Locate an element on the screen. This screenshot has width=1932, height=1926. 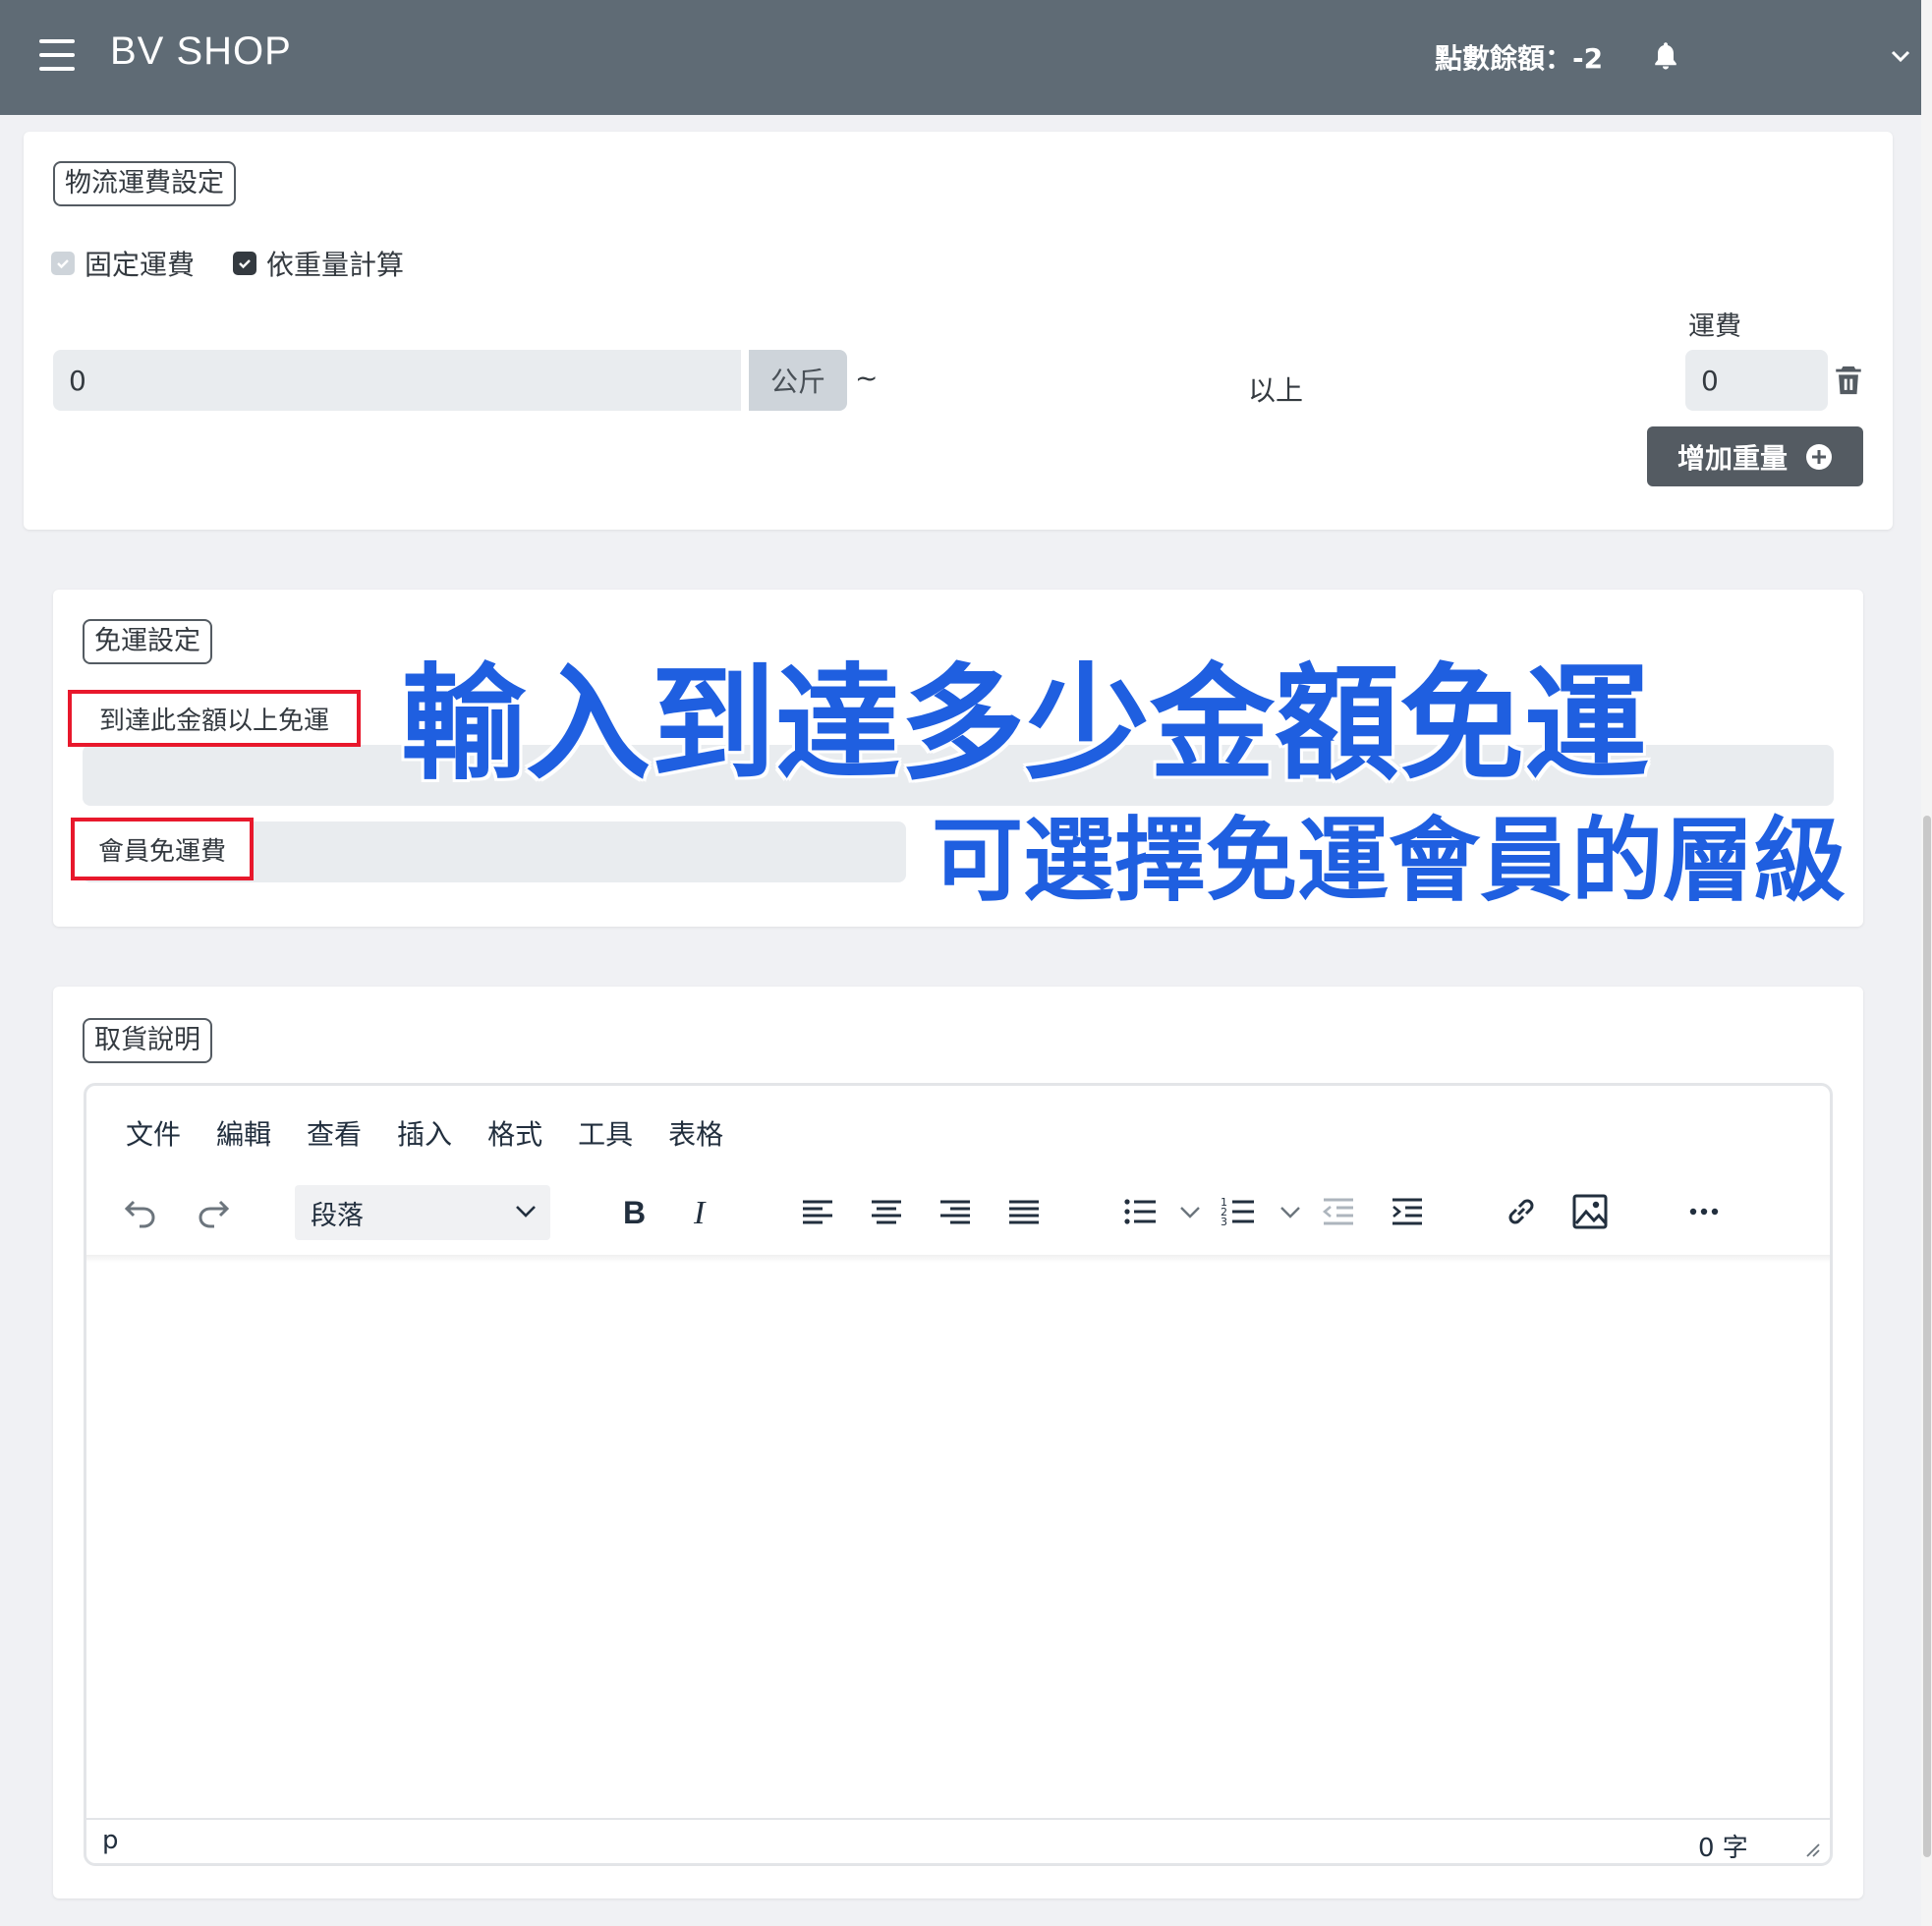
redo-icon is located at coordinates (212, 1212).